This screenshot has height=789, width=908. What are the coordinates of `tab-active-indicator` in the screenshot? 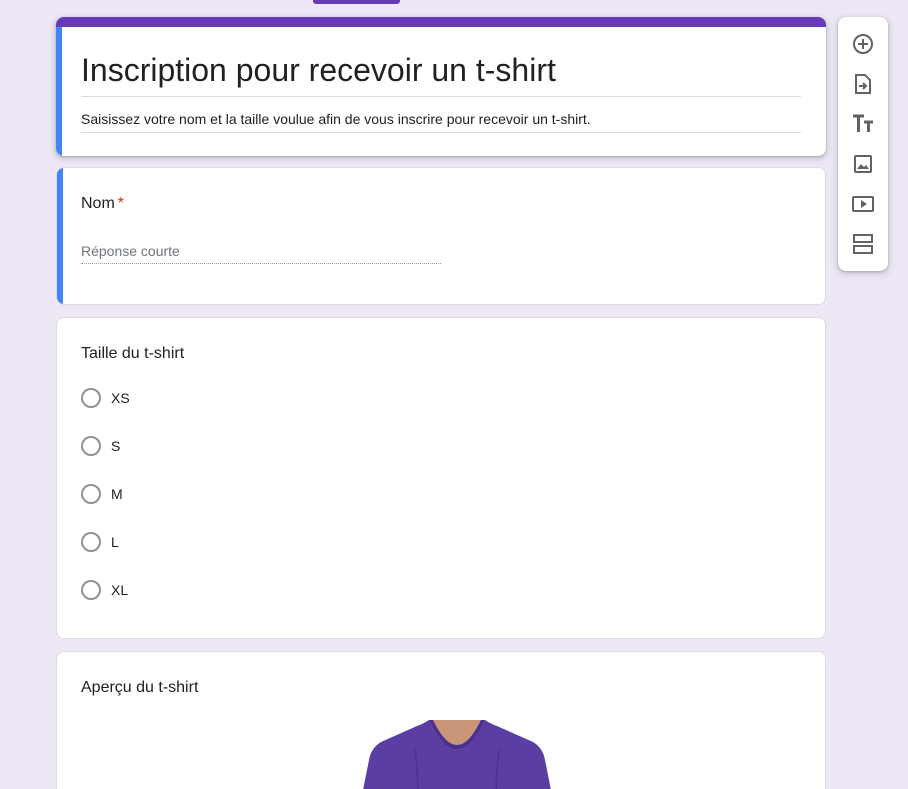 It's located at (356, 2).